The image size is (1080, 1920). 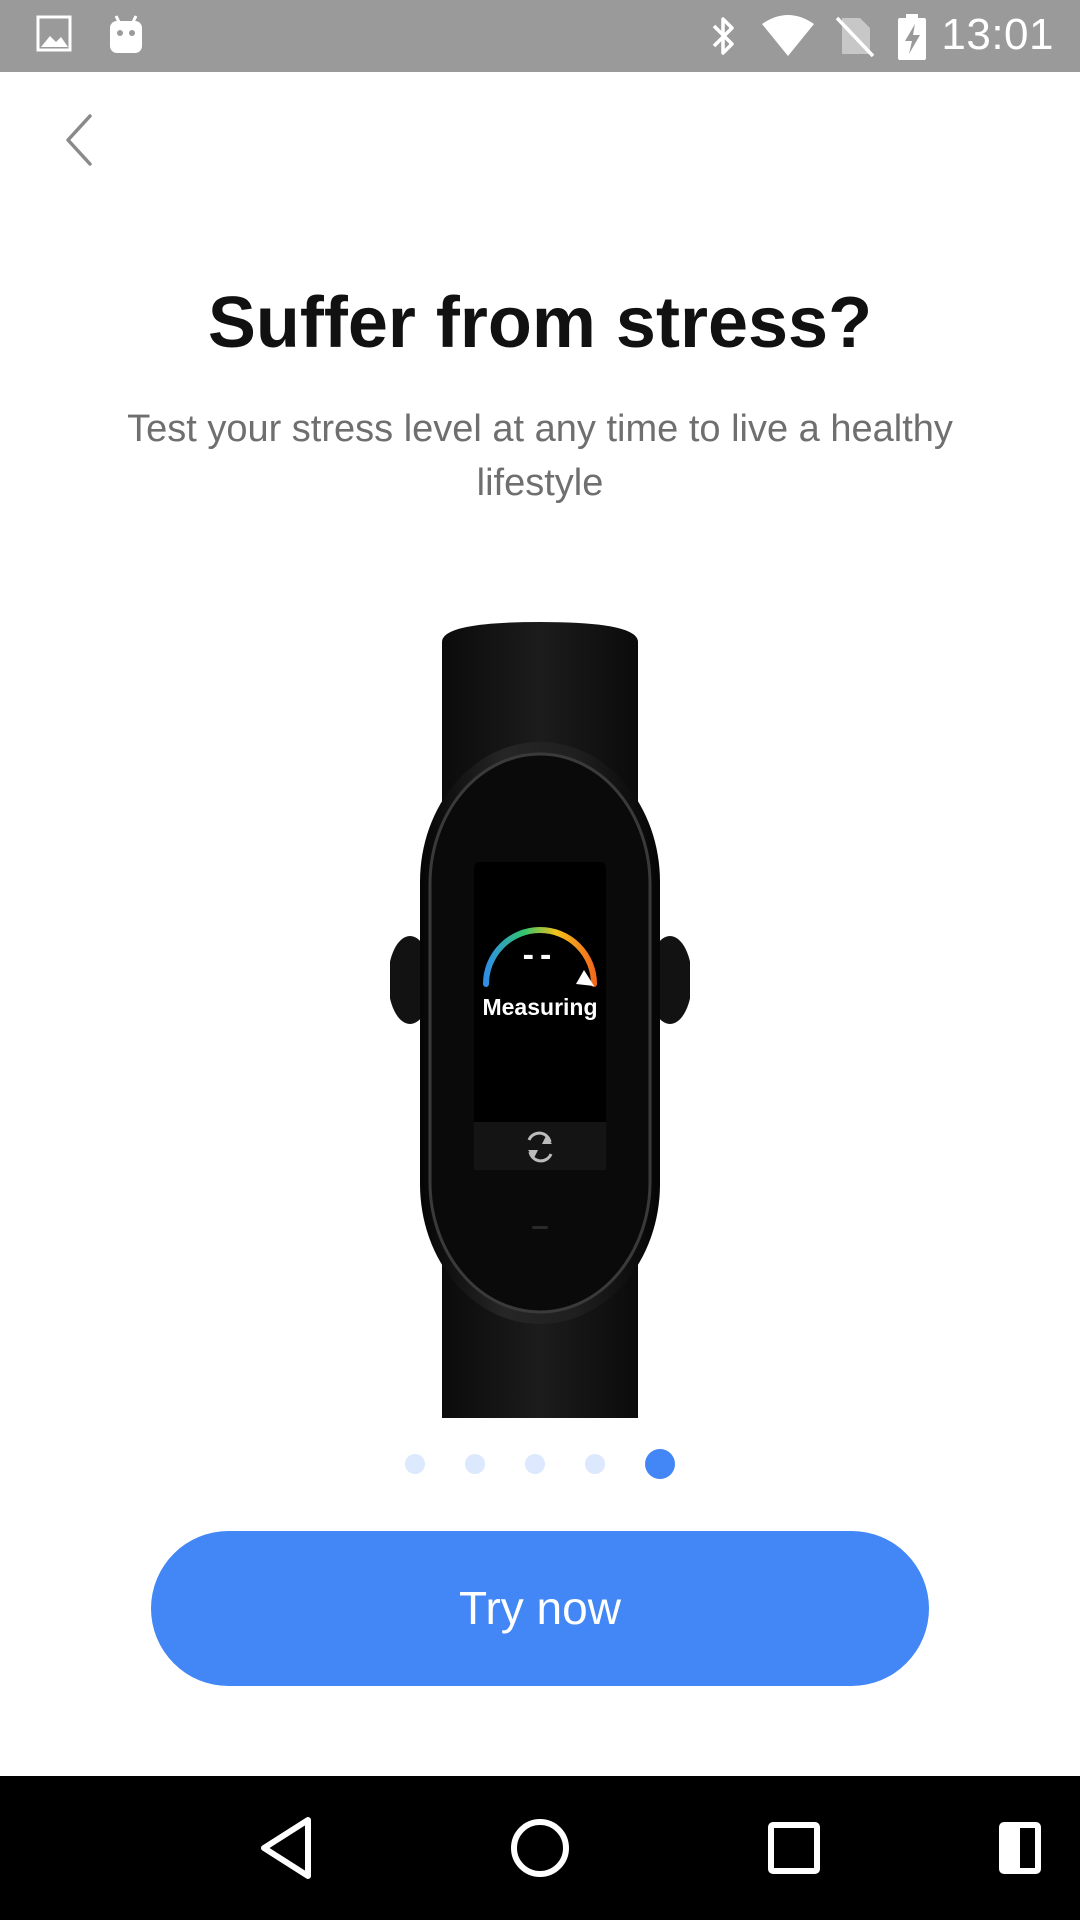 I want to click on fitness-band-illustration: -- Measuring, so click(x=540, y=1020).